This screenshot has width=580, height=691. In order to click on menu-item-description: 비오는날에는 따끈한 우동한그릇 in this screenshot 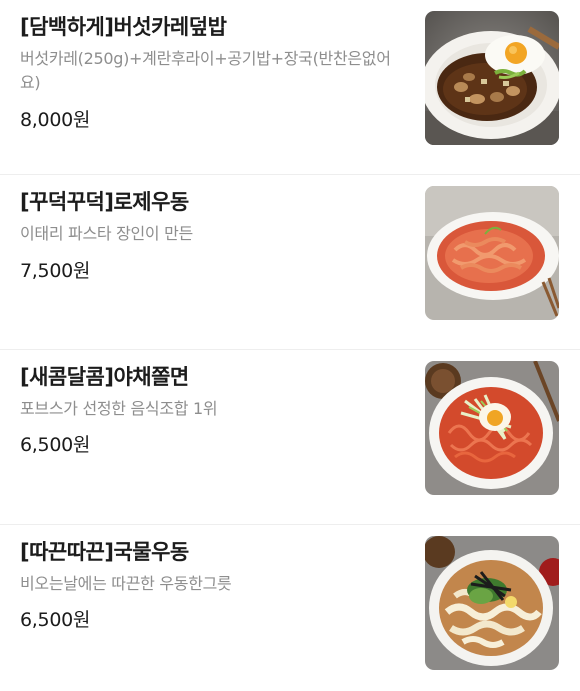, I will do `click(126, 583)`.